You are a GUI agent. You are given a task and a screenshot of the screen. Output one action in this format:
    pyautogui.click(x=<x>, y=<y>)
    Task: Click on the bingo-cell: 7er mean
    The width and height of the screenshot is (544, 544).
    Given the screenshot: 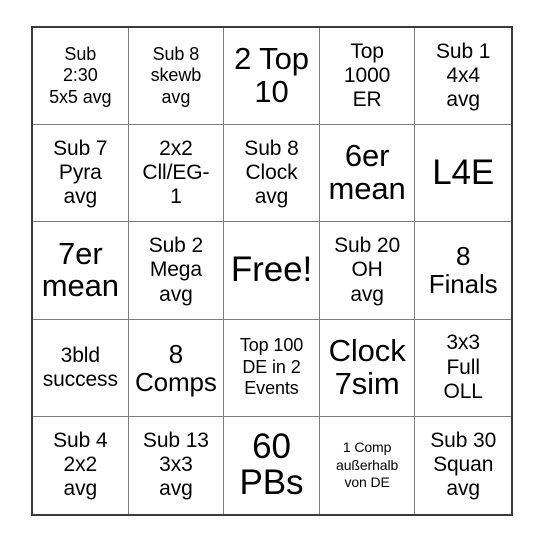 What is the action you would take?
    pyautogui.click(x=81, y=271)
    